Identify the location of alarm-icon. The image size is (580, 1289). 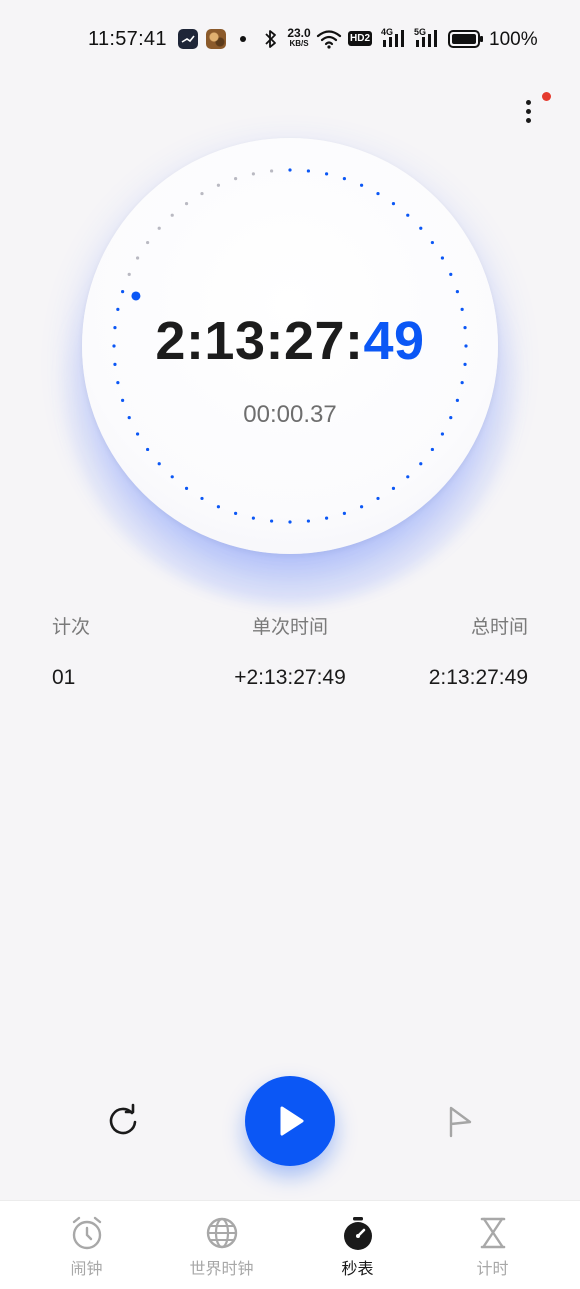
(86, 1233).